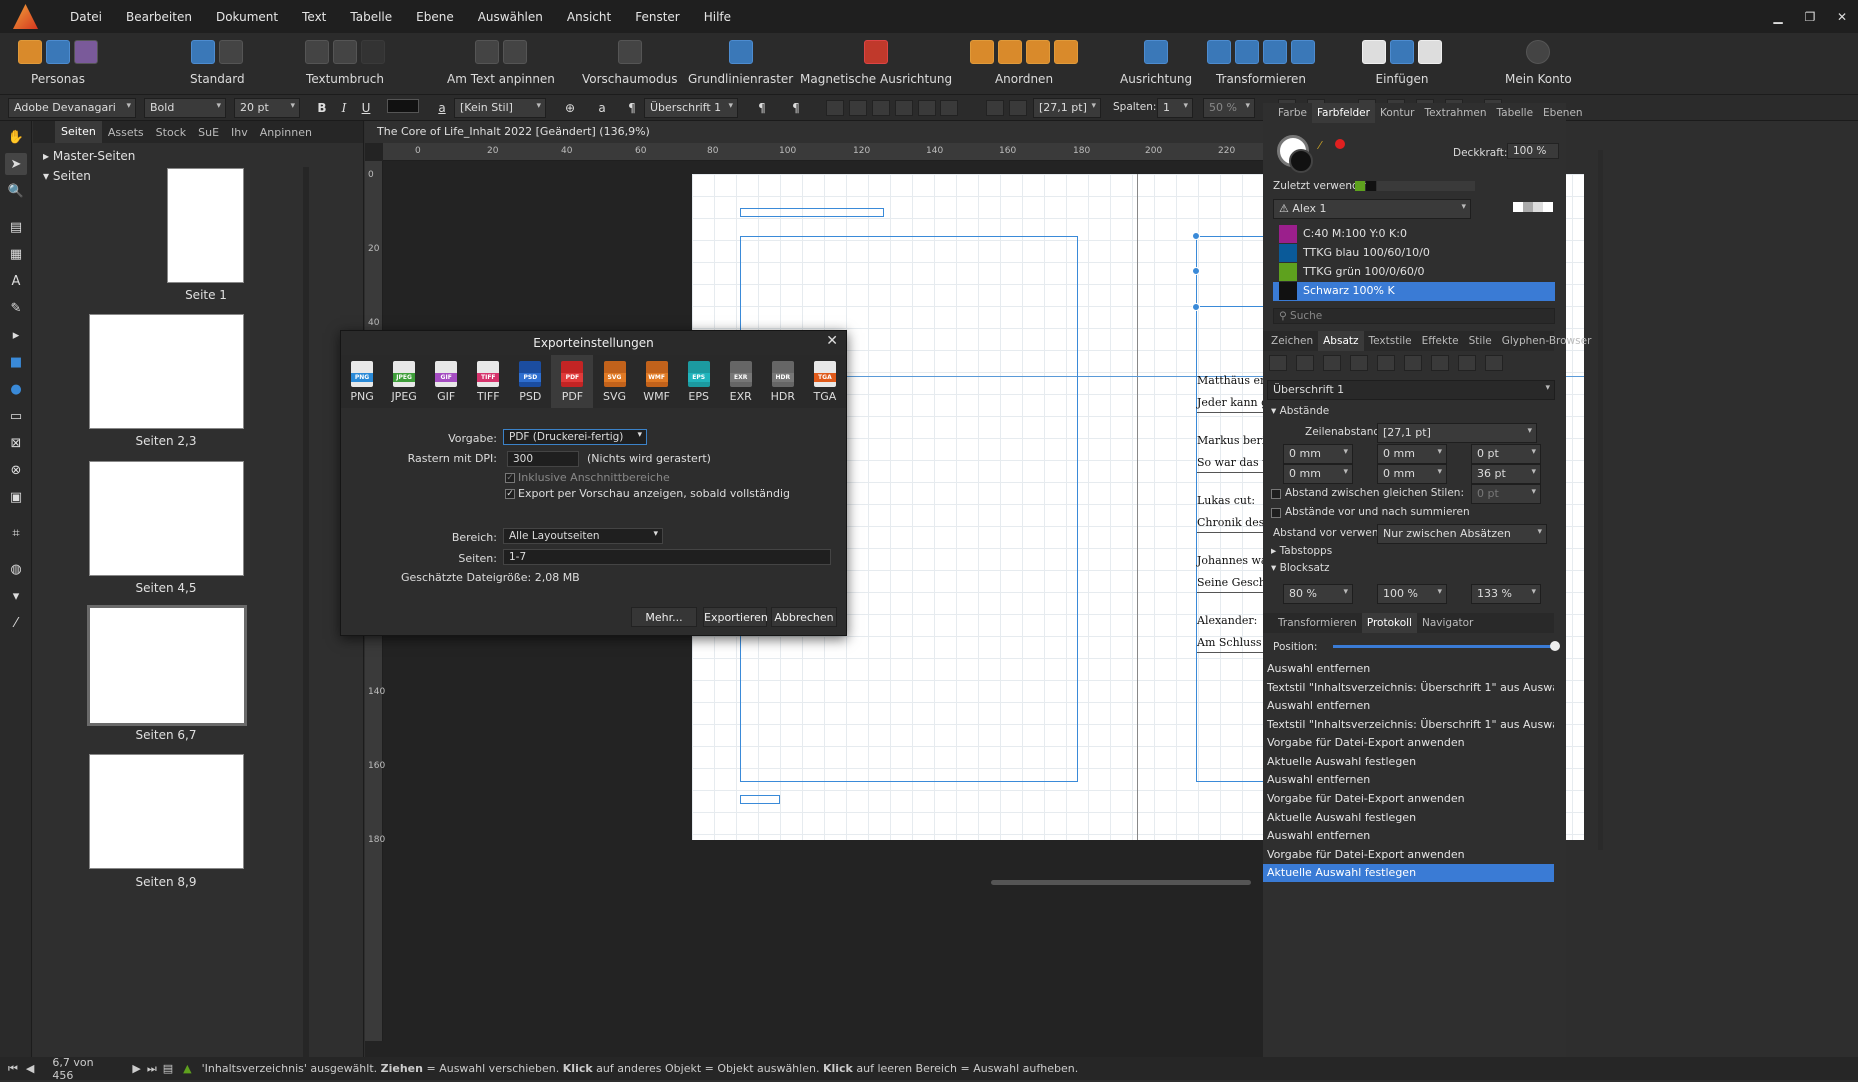  What do you see at coordinates (16, 596) in the screenshot?
I see `fill-tool-icon: ▾` at bounding box center [16, 596].